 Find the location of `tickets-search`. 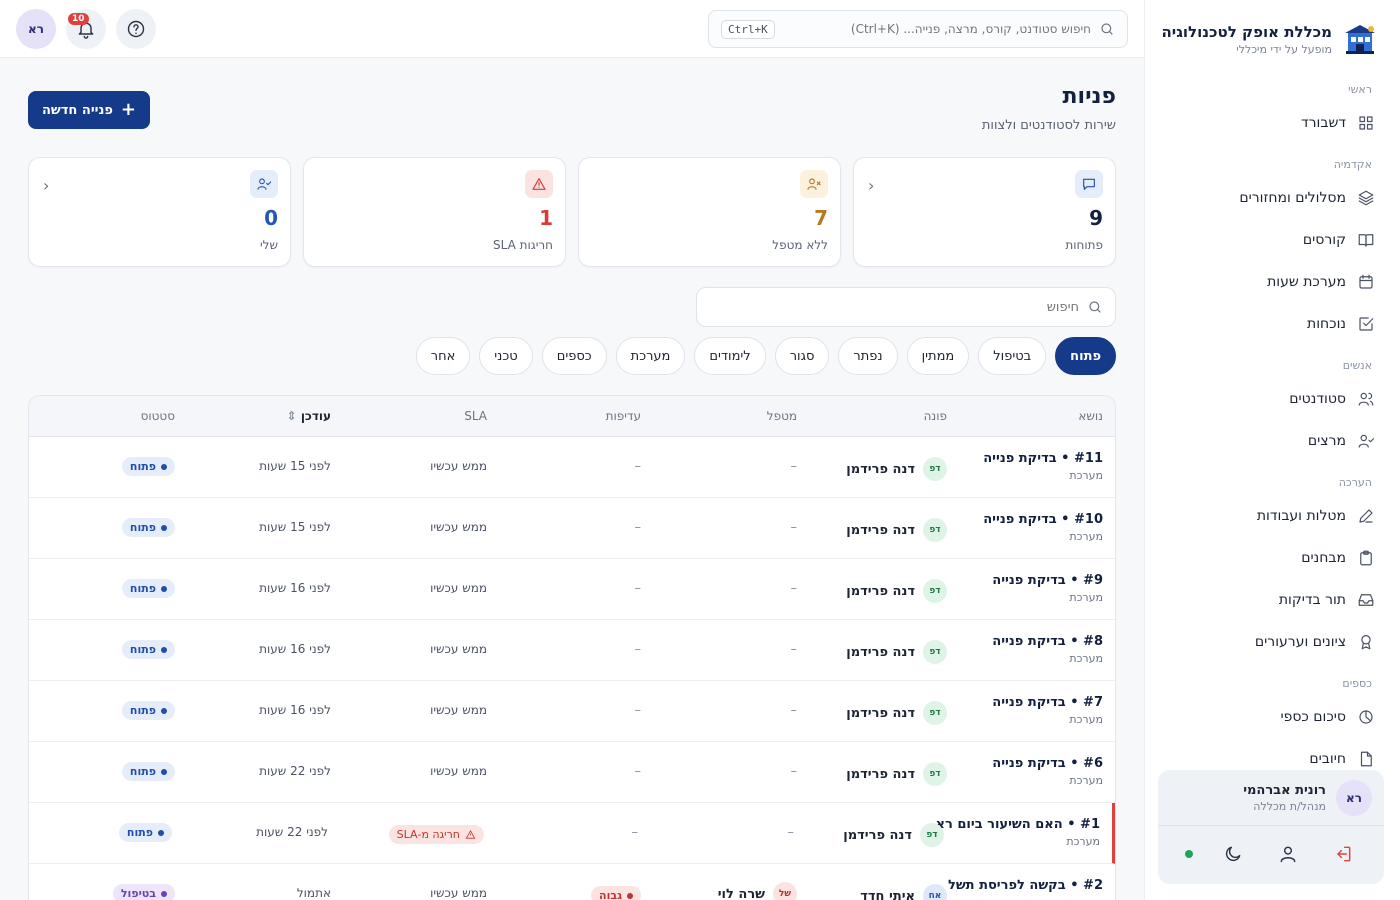

tickets-search is located at coordinates (906, 307).